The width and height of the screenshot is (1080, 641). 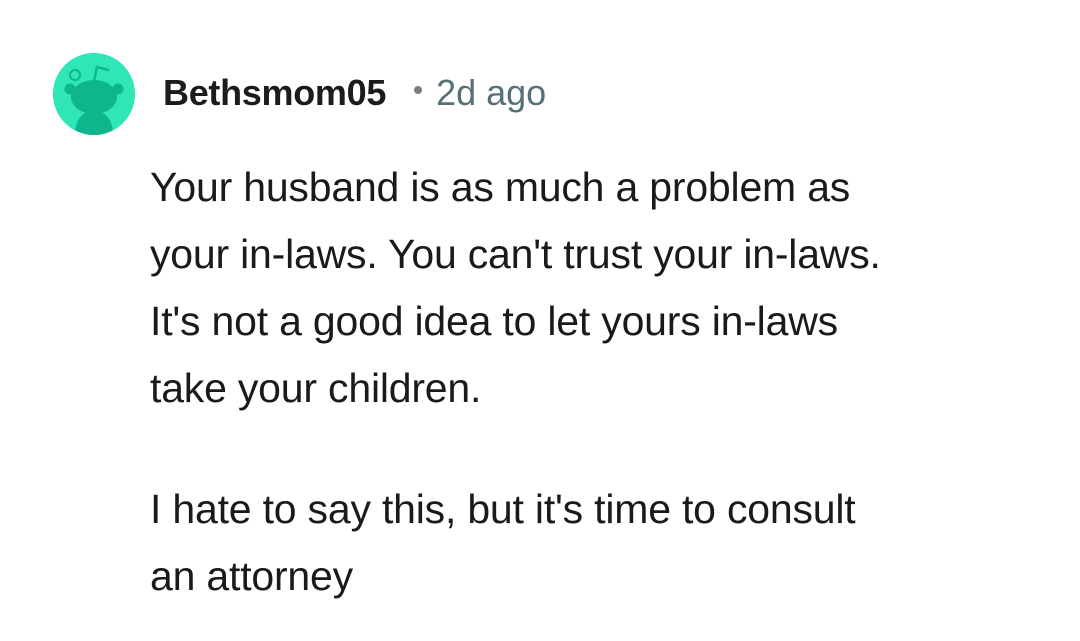 I want to click on avatar, so click(x=94, y=94).